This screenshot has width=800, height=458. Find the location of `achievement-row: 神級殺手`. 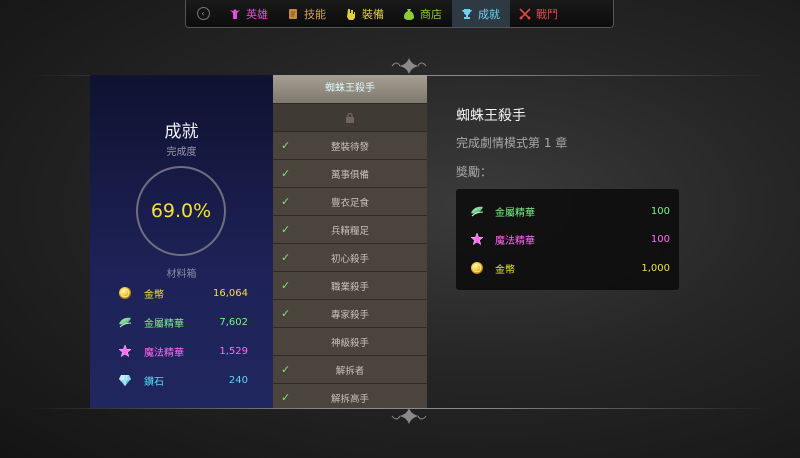

achievement-row: 神級殺手 is located at coordinates (350, 341).